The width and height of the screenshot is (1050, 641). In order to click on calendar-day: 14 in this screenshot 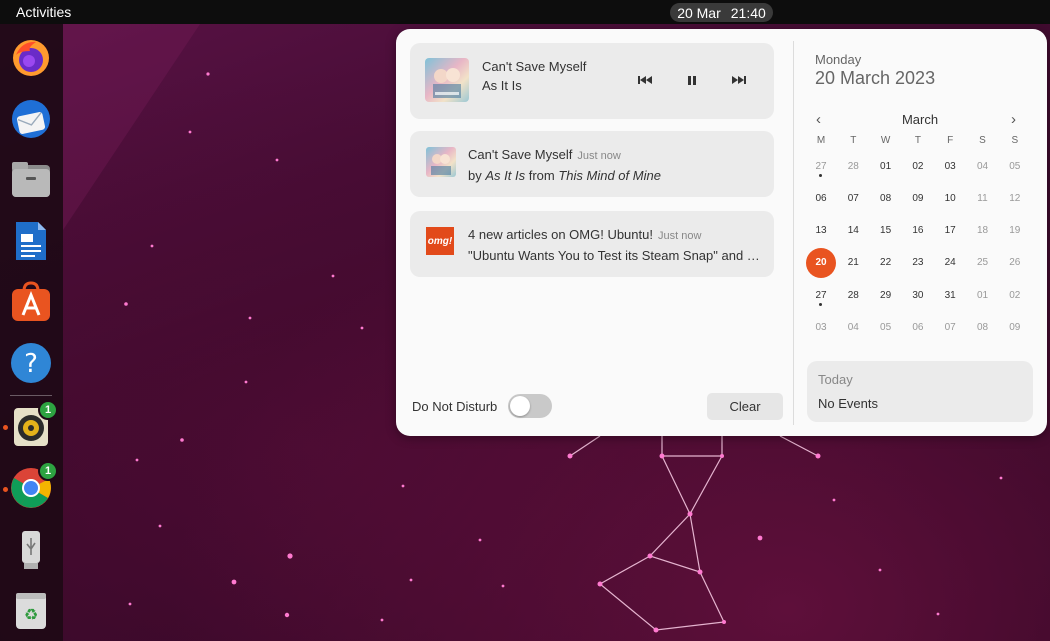, I will do `click(853, 231)`.